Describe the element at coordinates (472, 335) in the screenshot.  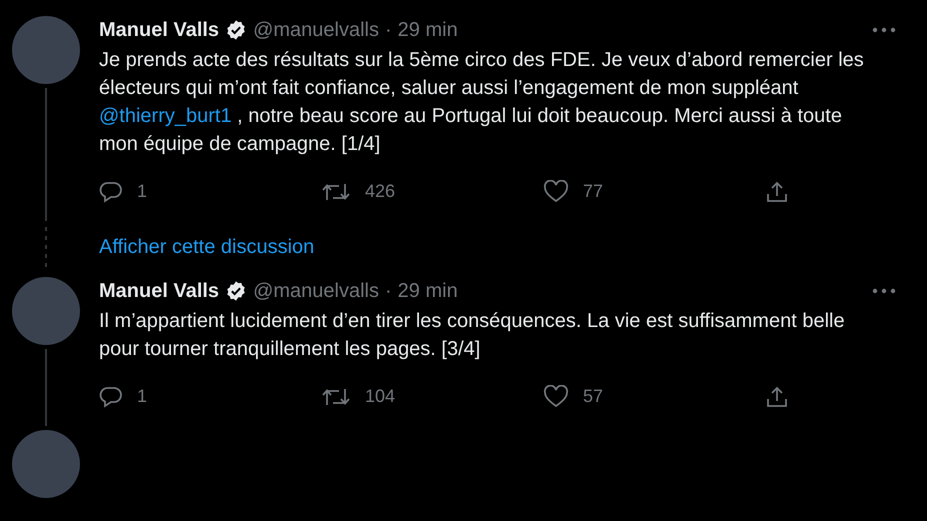
I see `tweet-text: Il m’appartient lucidement d’en tirer les conséquences. La vie est suffisamment belle pour tourner tranquillement les pages. [3/4]` at that location.